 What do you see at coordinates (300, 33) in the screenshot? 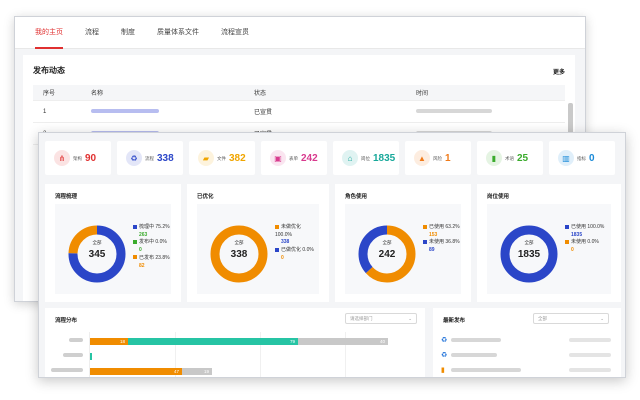
I see `top-tab-bar: 我的主页 流程 制度 质量体系文件 流程宣贯` at bounding box center [300, 33].